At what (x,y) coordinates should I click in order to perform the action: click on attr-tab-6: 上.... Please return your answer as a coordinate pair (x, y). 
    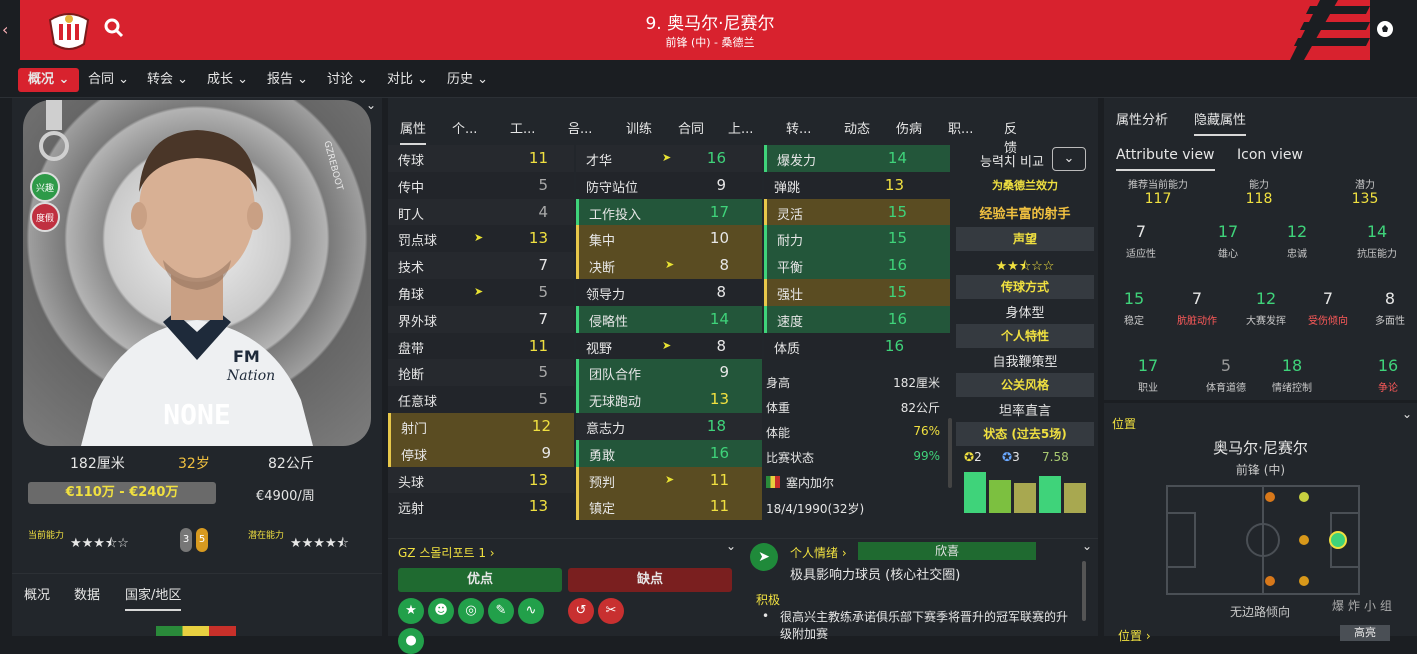
    Looking at the image, I should click on (740, 127).